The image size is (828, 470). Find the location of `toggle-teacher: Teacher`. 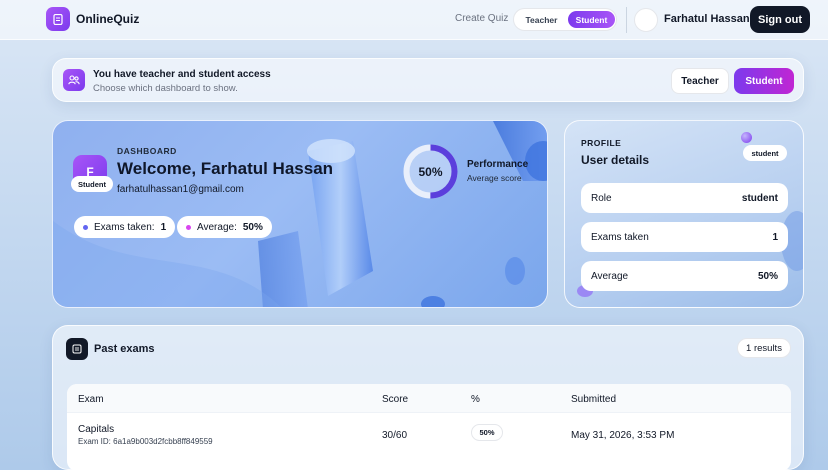

toggle-teacher: Teacher is located at coordinates (541, 19).